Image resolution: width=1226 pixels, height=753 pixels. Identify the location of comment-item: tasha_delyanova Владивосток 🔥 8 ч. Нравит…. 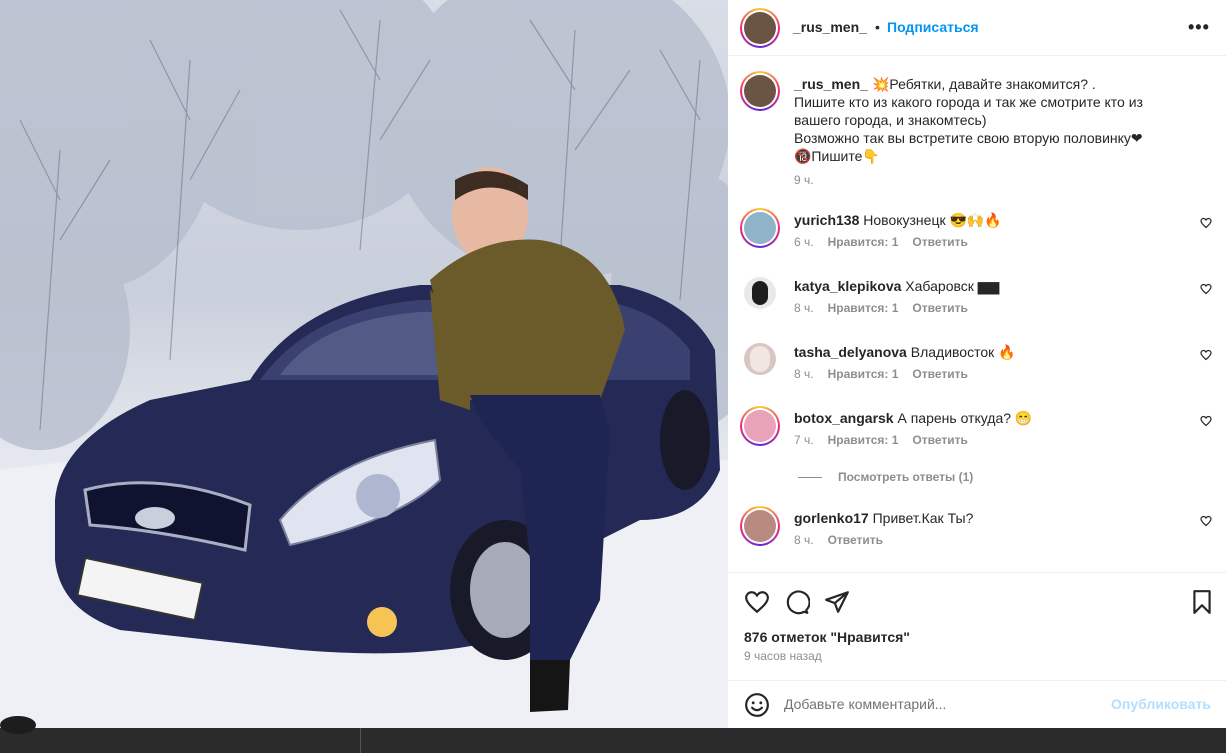
(977, 371).